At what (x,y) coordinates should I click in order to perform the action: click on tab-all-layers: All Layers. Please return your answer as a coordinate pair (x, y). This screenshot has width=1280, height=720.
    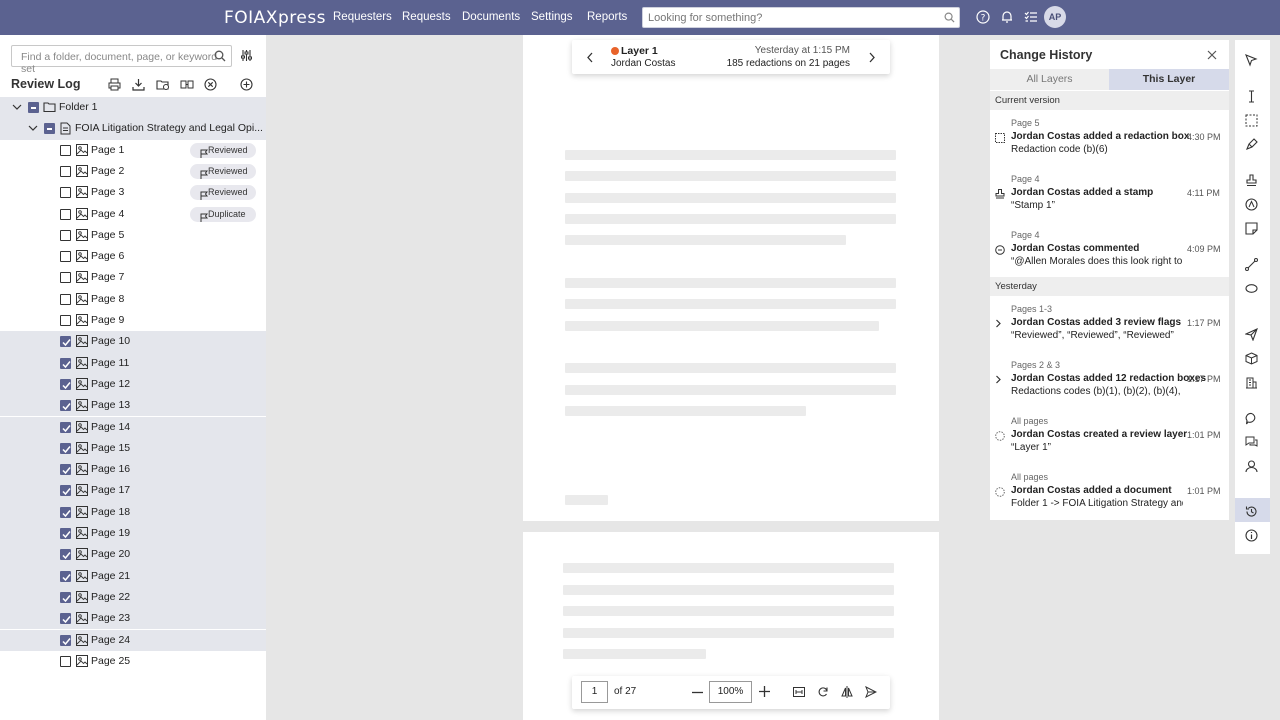
    Looking at the image, I should click on (1049, 79).